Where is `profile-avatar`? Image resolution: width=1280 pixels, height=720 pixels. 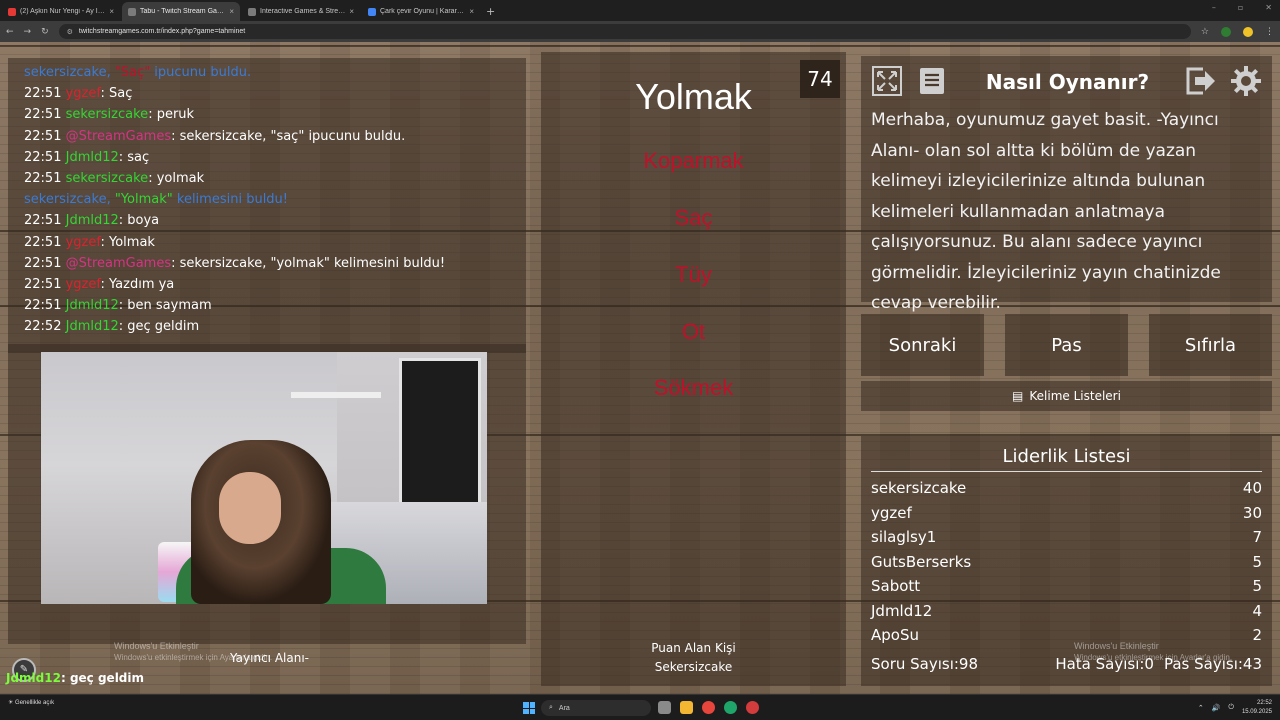 profile-avatar is located at coordinates (1248, 31).